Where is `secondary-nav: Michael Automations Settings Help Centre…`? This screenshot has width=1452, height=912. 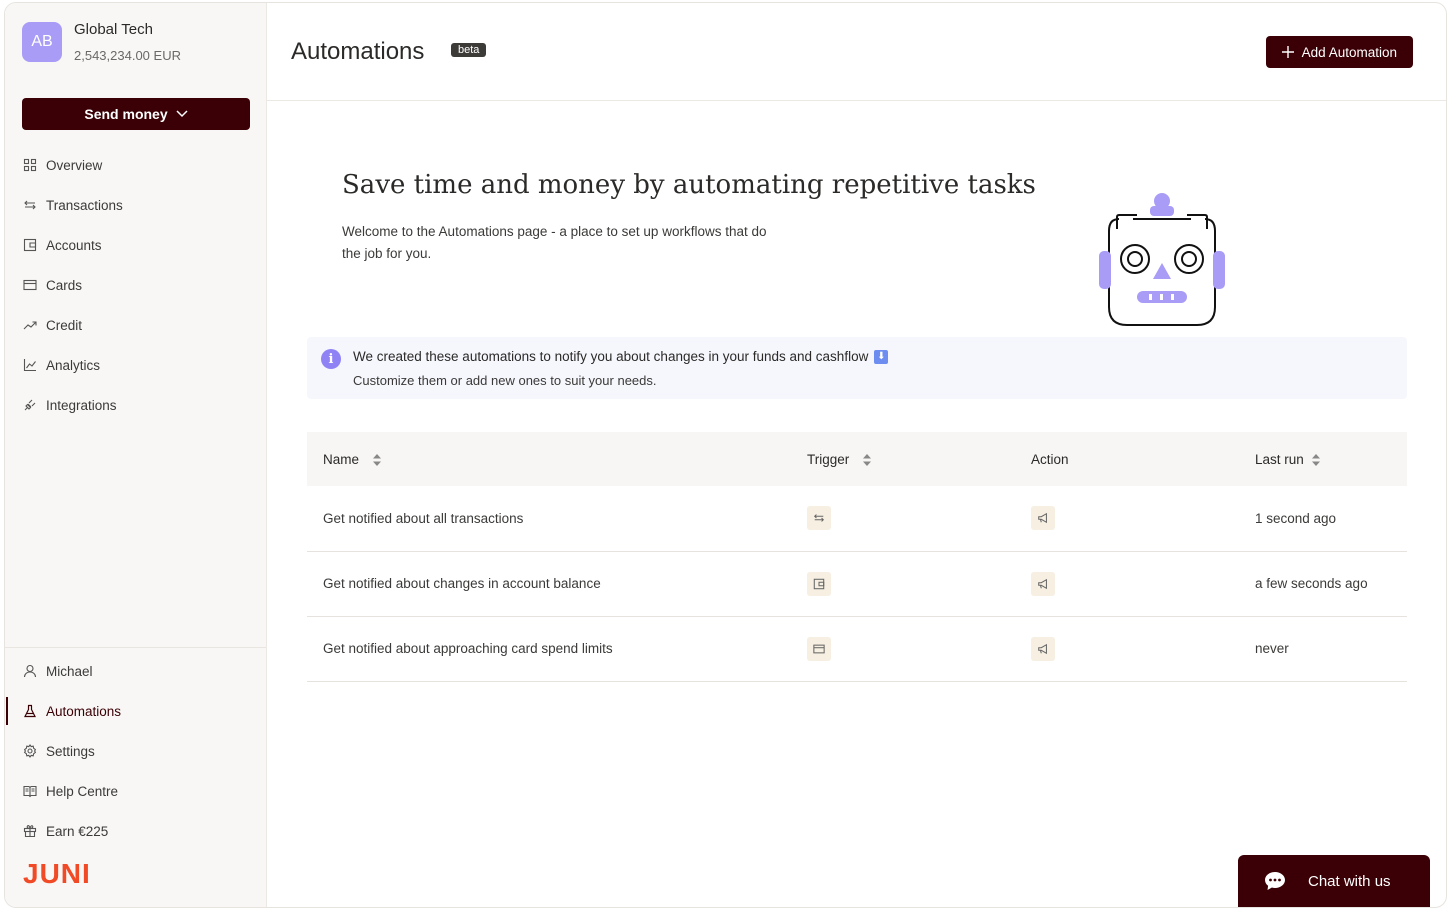 secondary-nav: Michael Automations Settings Help Centre… is located at coordinates (135, 749).